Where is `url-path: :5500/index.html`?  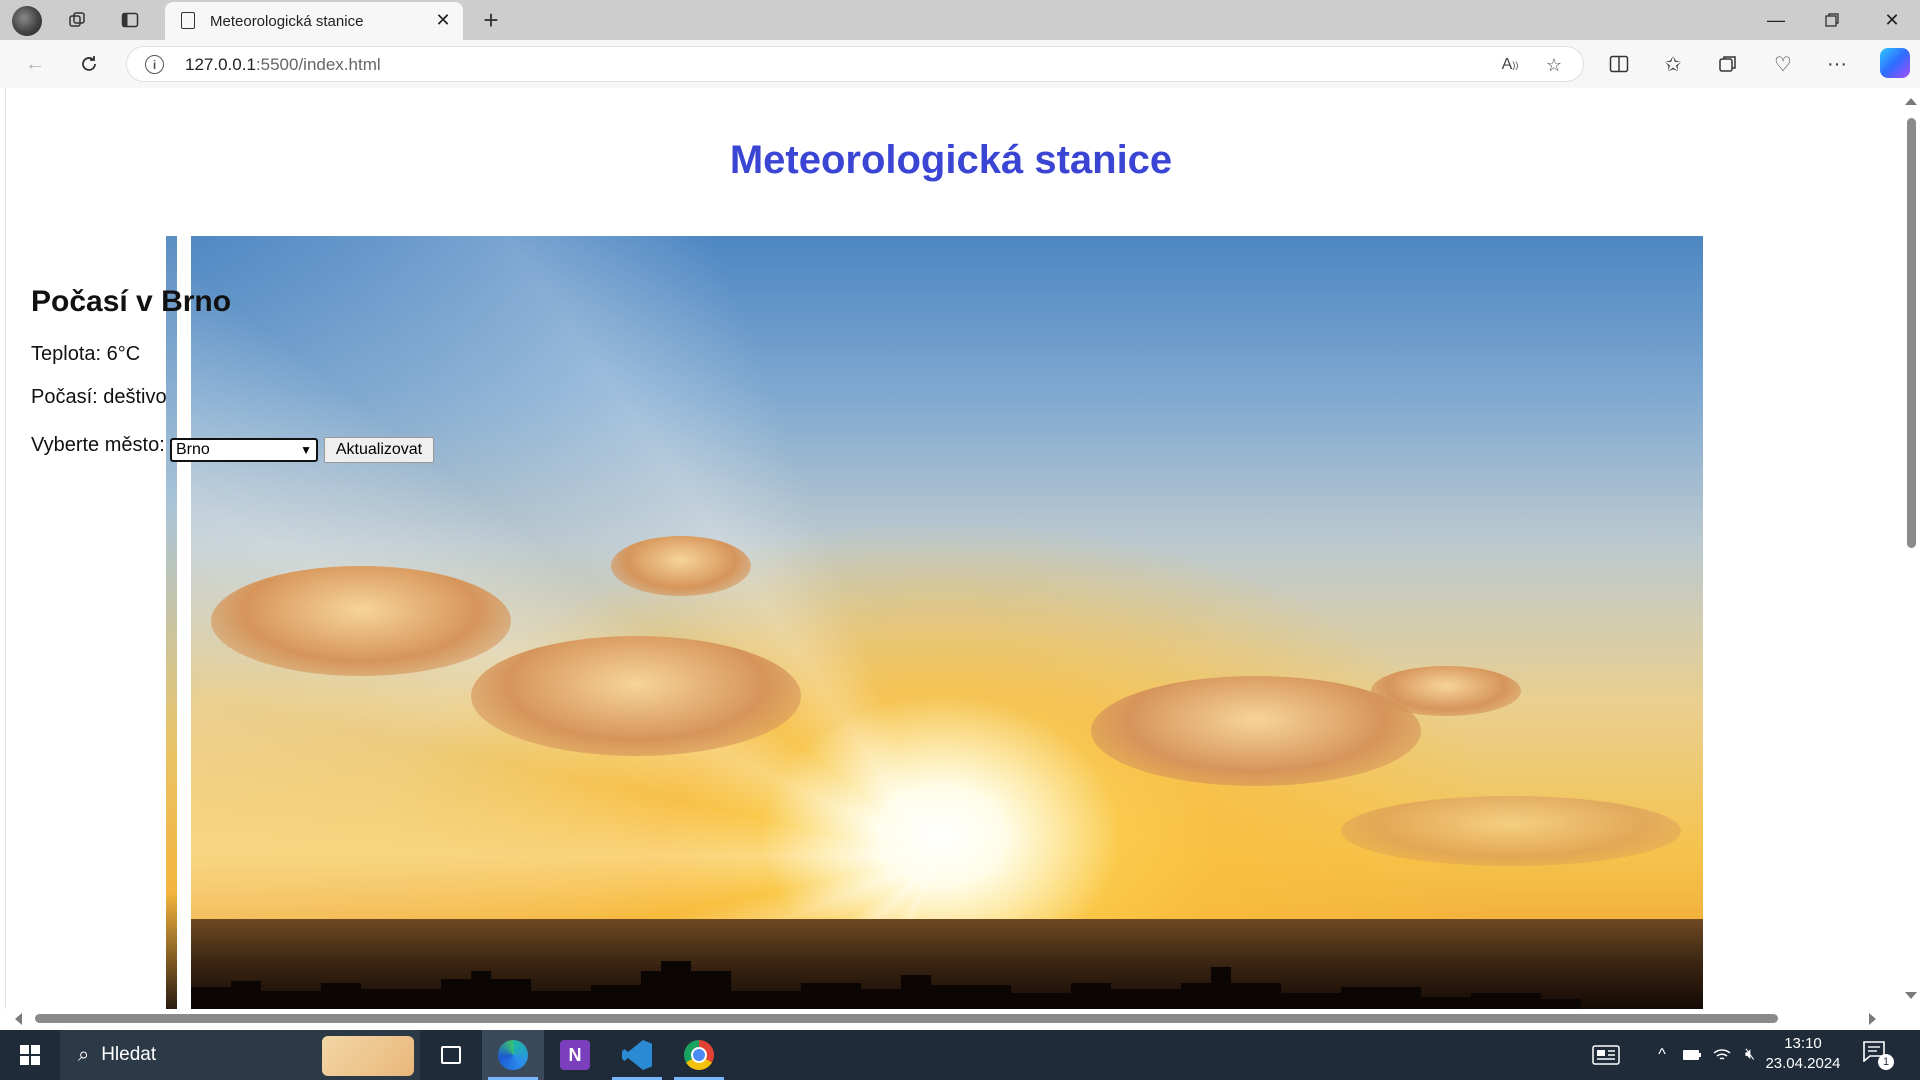
url-path: :5500/index.html is located at coordinates (318, 64).